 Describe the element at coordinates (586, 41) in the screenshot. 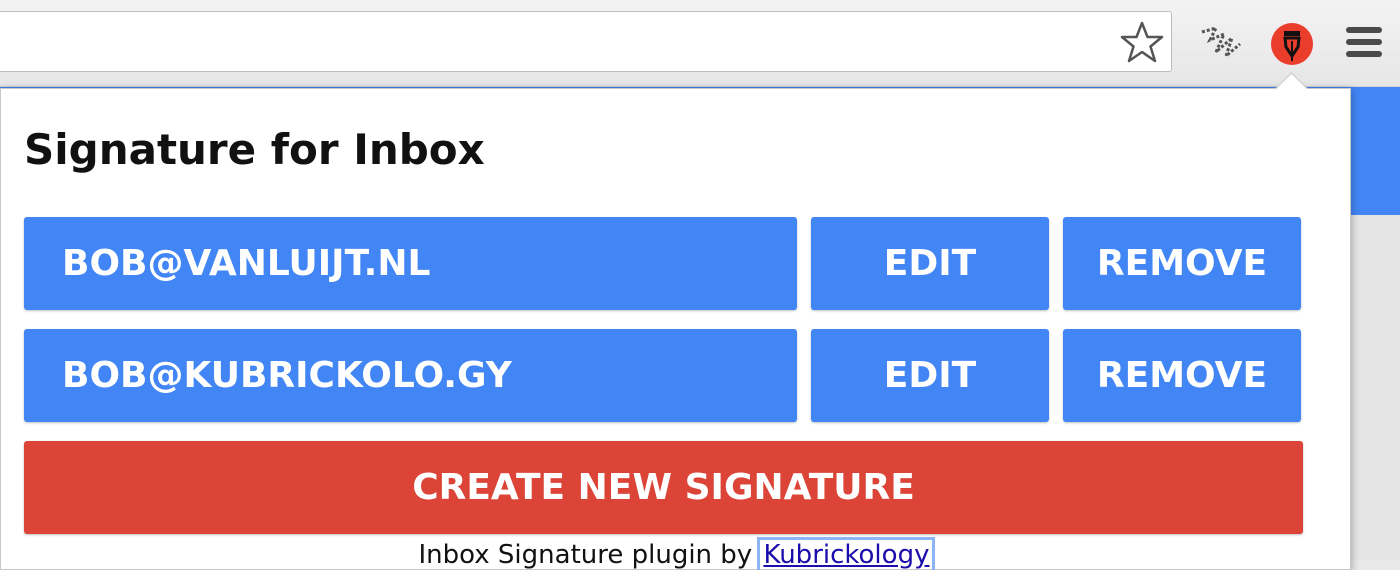

I see `address-bar` at that location.